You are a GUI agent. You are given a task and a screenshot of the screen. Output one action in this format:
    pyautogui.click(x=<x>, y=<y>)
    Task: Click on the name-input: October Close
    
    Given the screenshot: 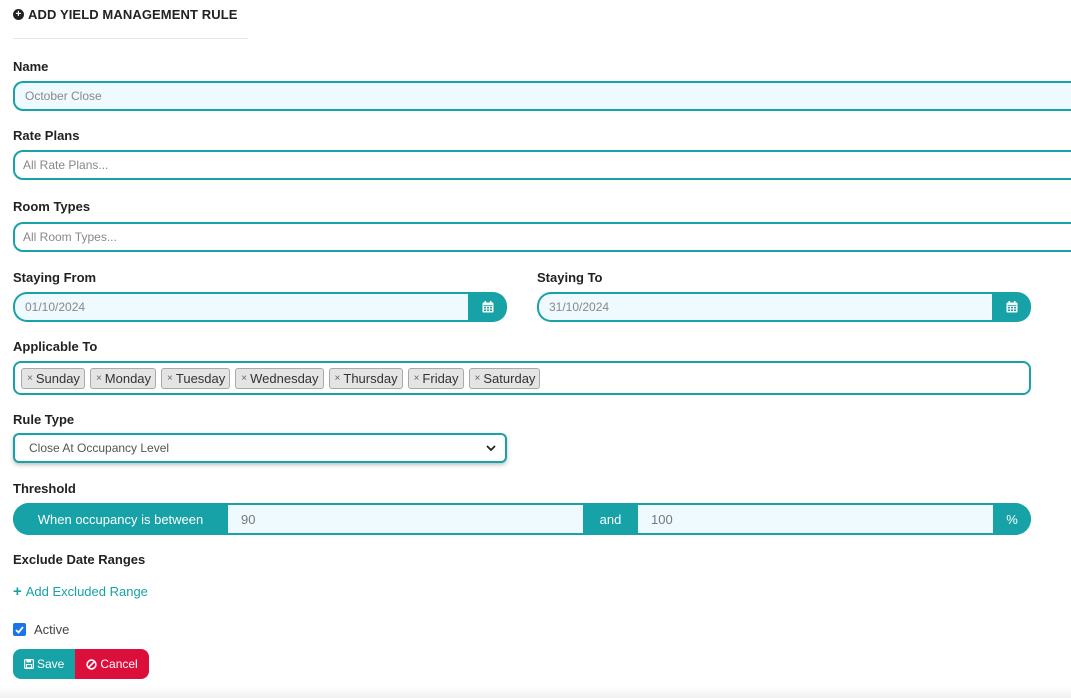 What is the action you would take?
    pyautogui.click(x=542, y=96)
    